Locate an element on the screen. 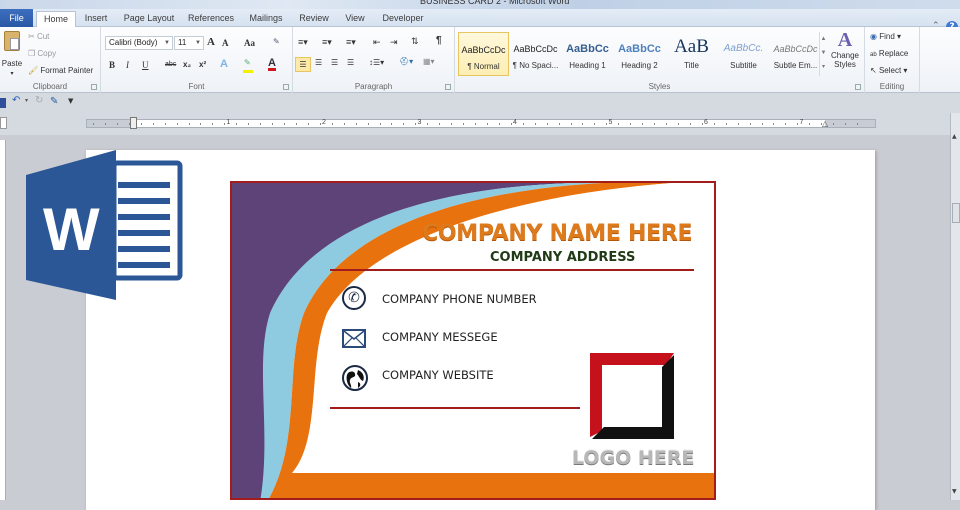 The image size is (960, 510). font-color-button: A is located at coordinates (272, 64).